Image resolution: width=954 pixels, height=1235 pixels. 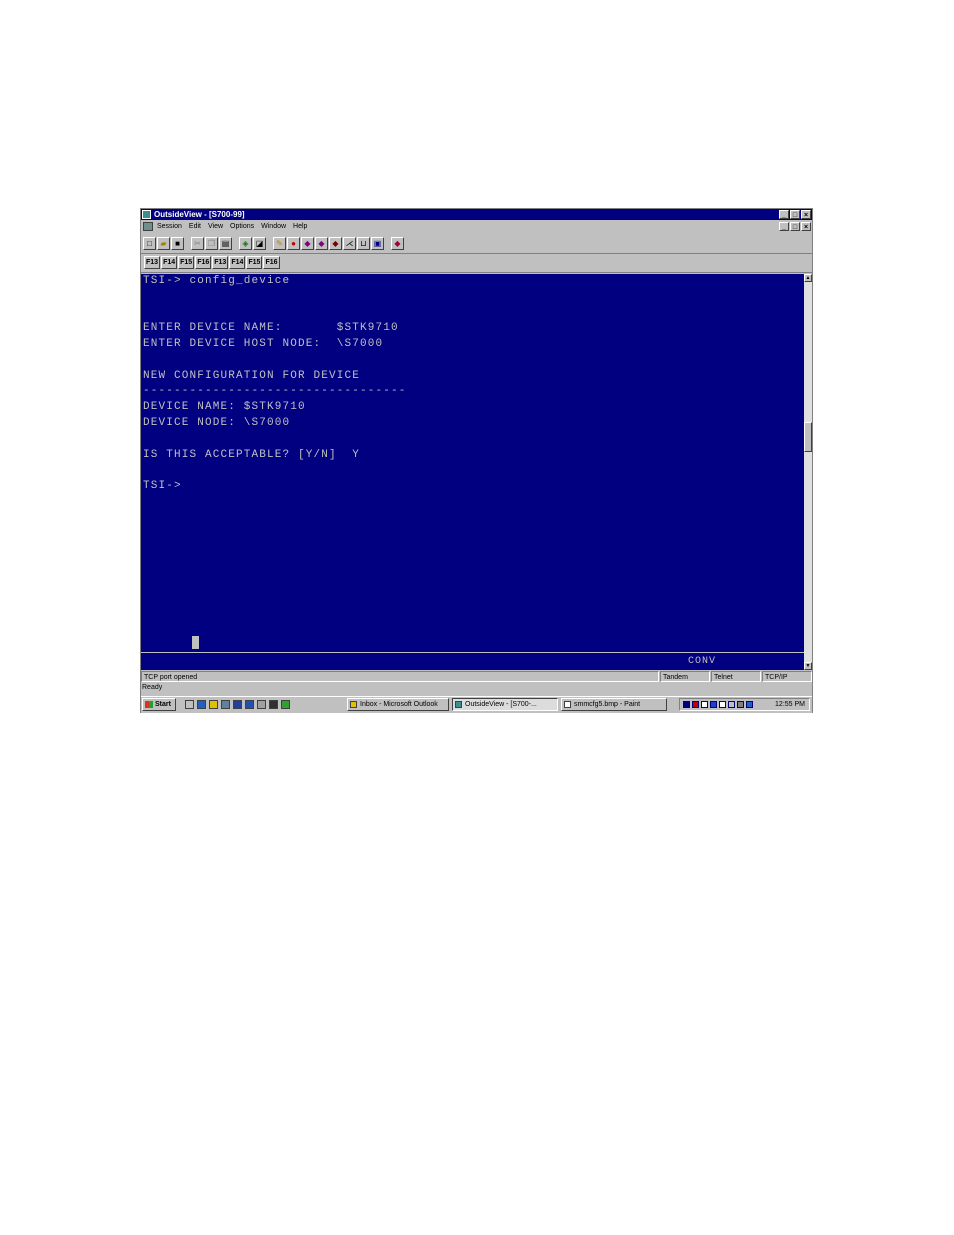 What do you see at coordinates (335, 243) in the screenshot?
I see `settings-icon: ◆` at bounding box center [335, 243].